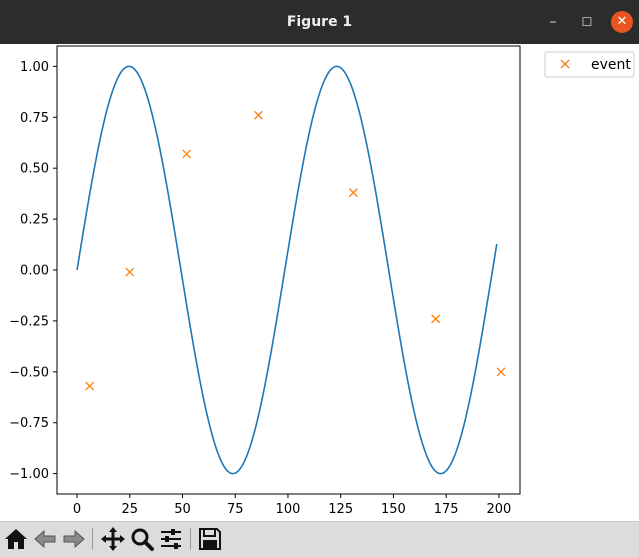  What do you see at coordinates (113, 539) in the screenshot?
I see `pan-icon` at bounding box center [113, 539].